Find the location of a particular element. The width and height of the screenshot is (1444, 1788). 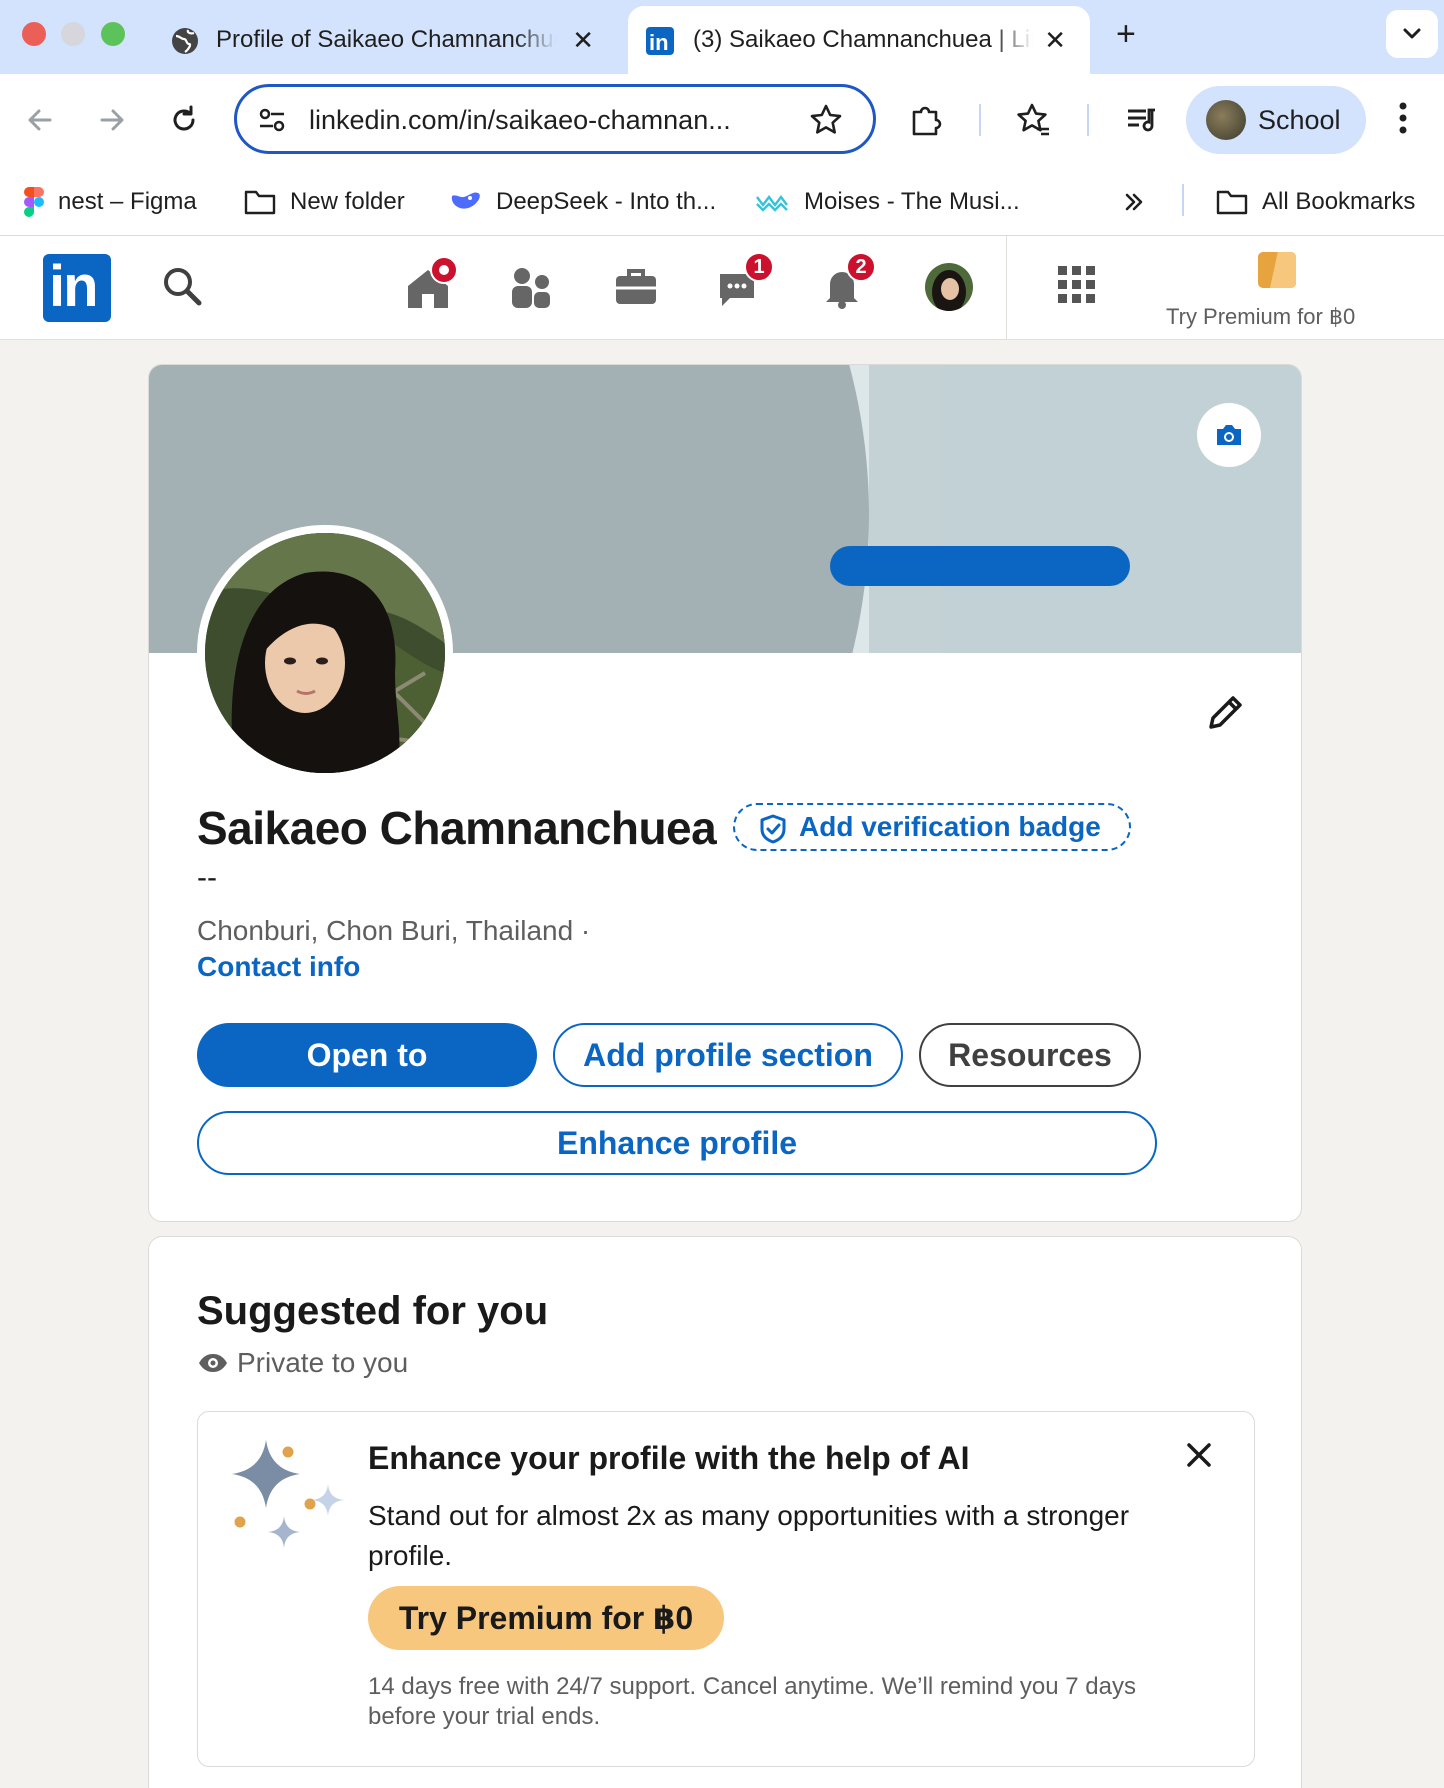

section-title: Suggested for you is located at coordinates (373, 1311).